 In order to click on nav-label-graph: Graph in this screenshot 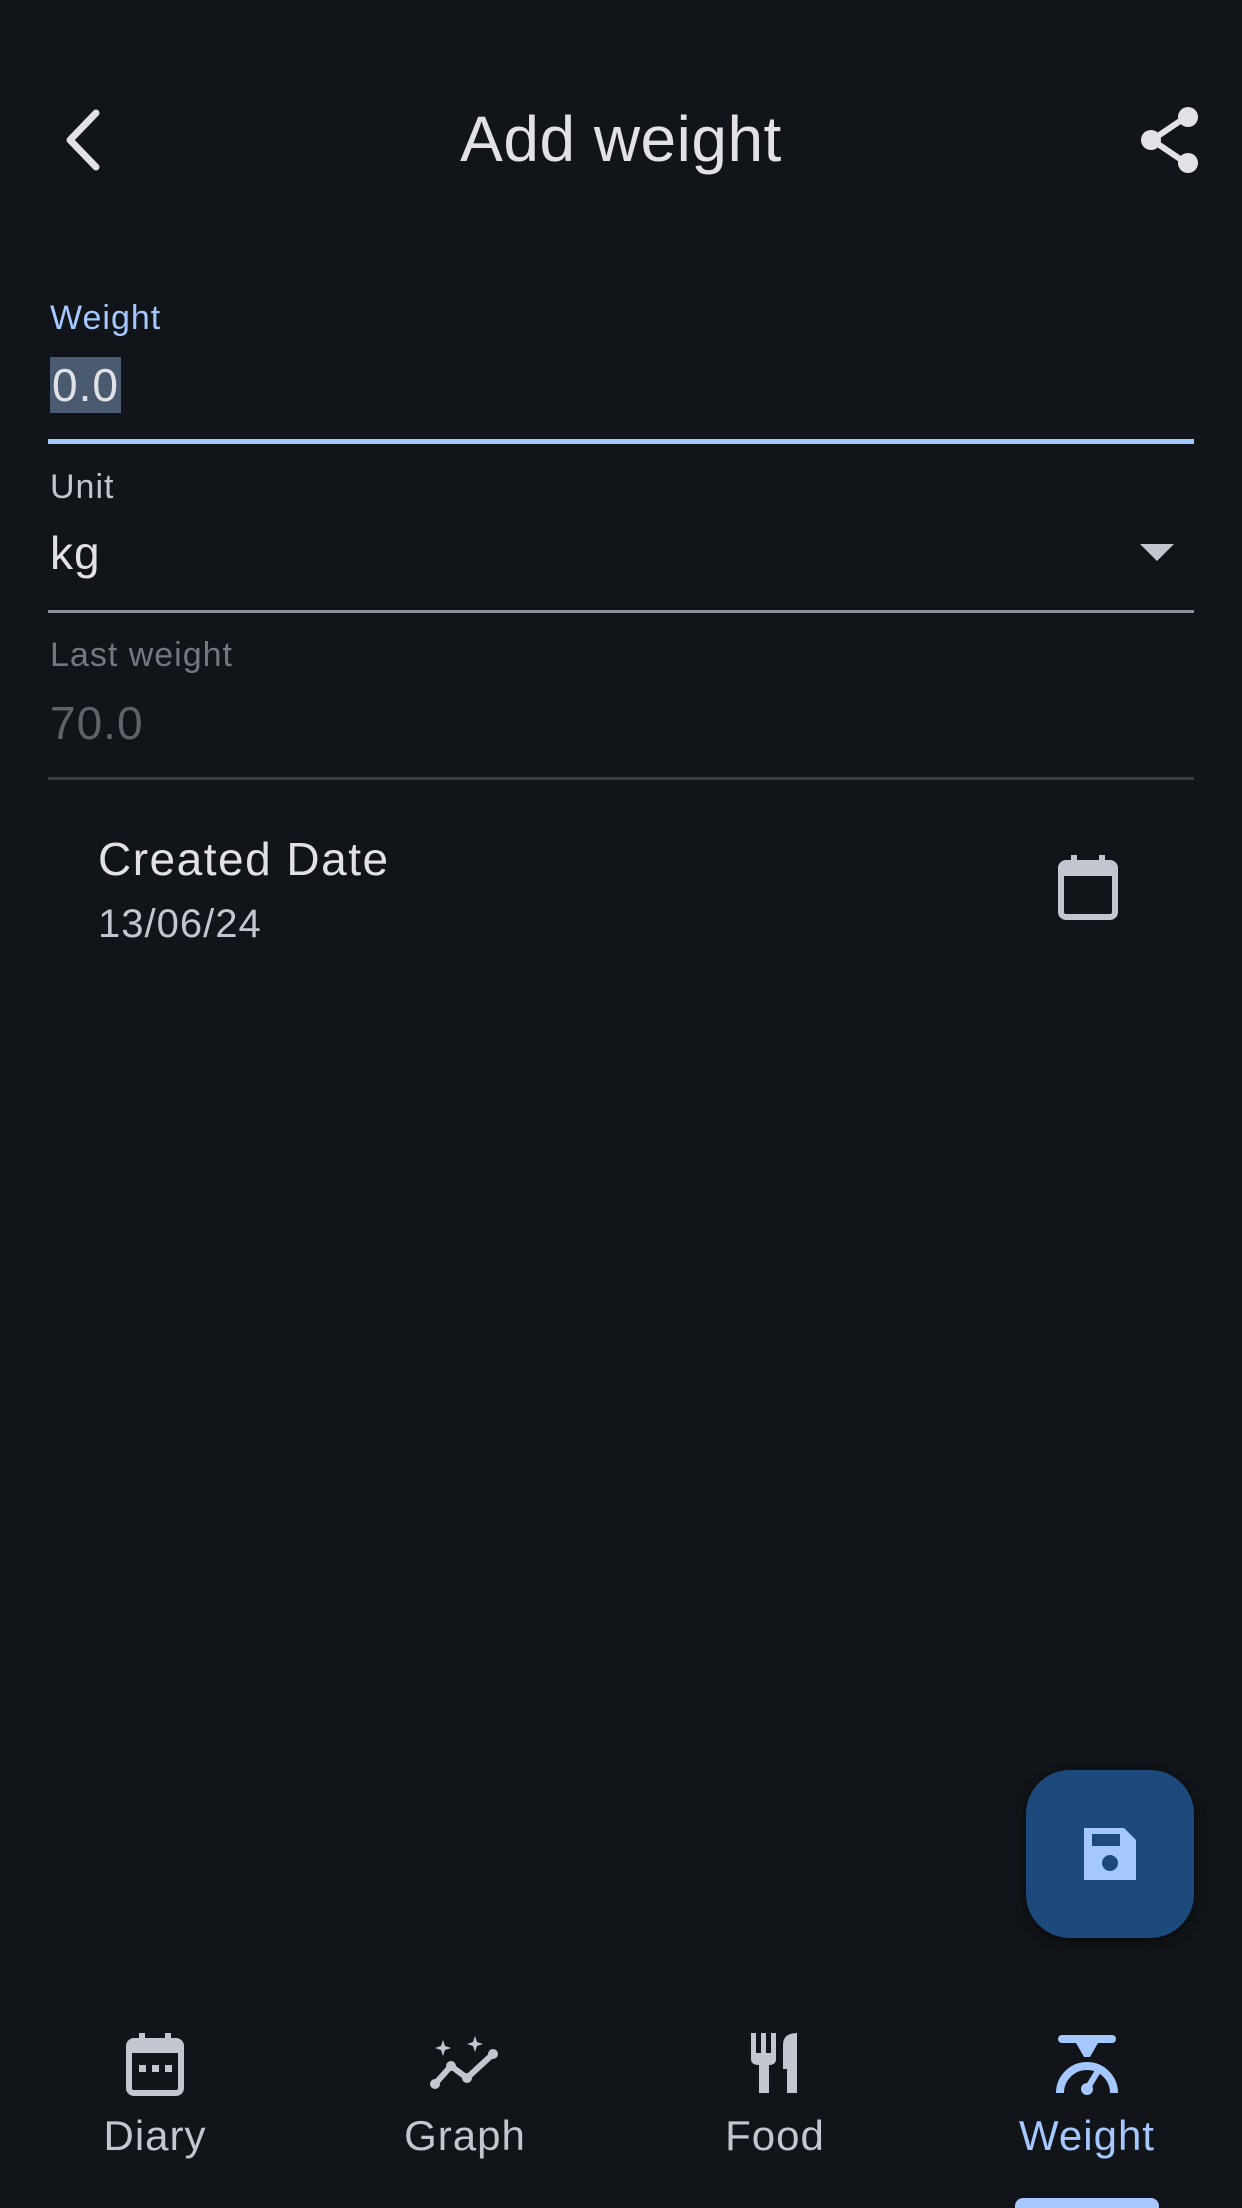, I will do `click(465, 2135)`.